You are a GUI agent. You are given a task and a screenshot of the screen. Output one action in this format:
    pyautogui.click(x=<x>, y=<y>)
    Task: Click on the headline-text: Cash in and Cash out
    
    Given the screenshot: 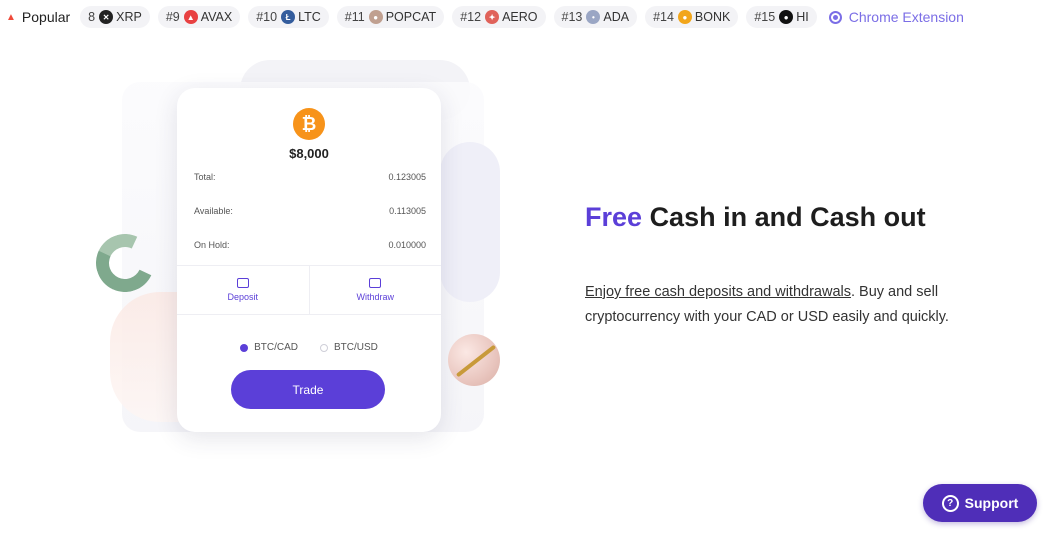 What is the action you would take?
    pyautogui.click(x=787, y=217)
    